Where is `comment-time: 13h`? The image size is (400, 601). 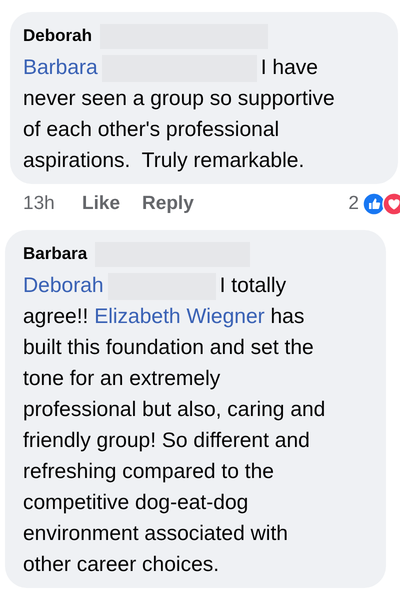
comment-time: 13h is located at coordinates (39, 204).